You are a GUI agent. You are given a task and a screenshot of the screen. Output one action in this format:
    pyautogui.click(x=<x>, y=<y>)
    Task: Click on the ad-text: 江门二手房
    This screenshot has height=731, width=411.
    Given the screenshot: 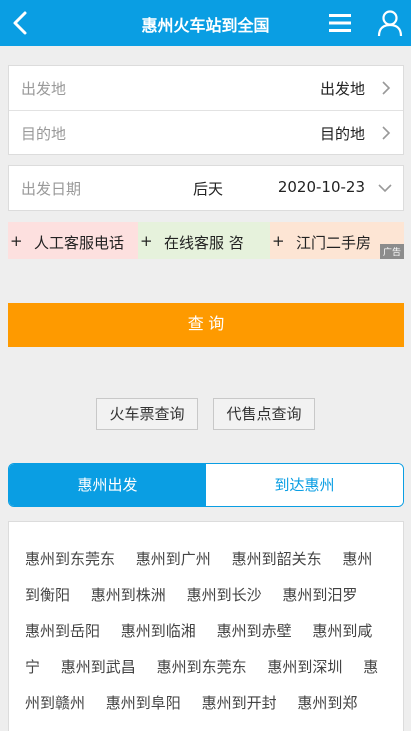 What is the action you would take?
    pyautogui.click(x=334, y=243)
    